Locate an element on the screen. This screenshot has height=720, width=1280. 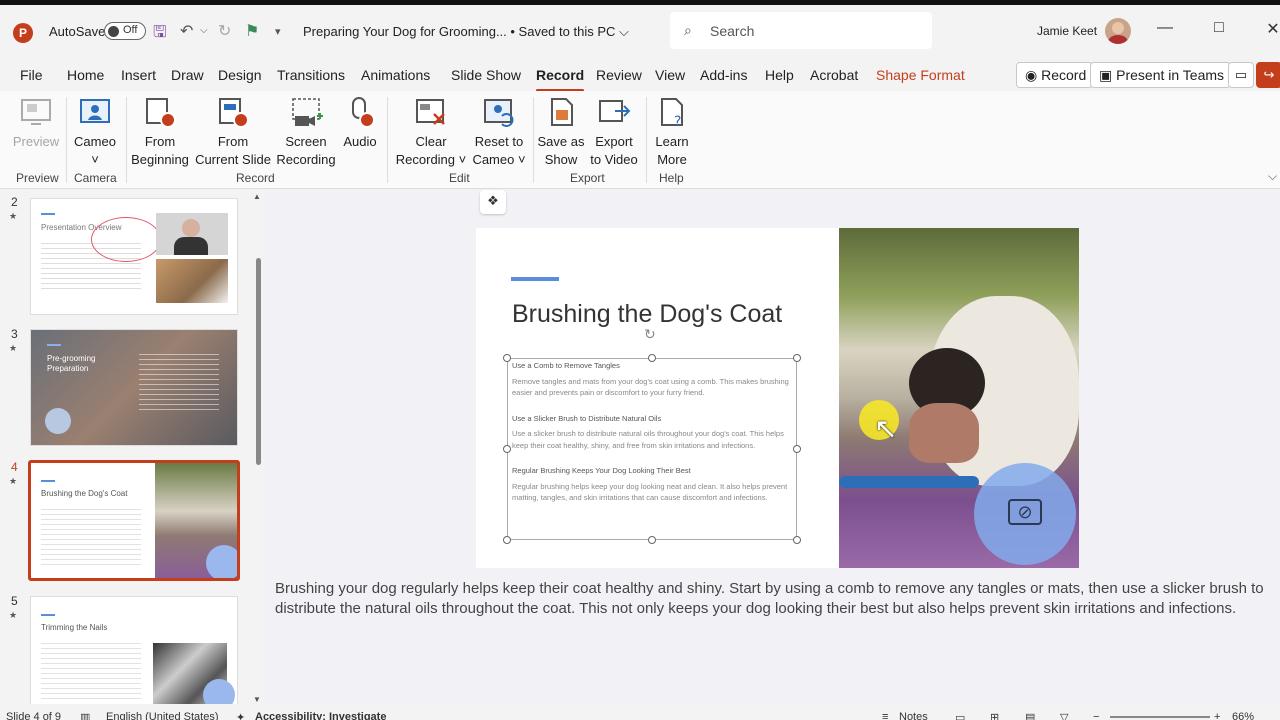
slide-show-icon: ▽ is located at coordinates (1064, 715).